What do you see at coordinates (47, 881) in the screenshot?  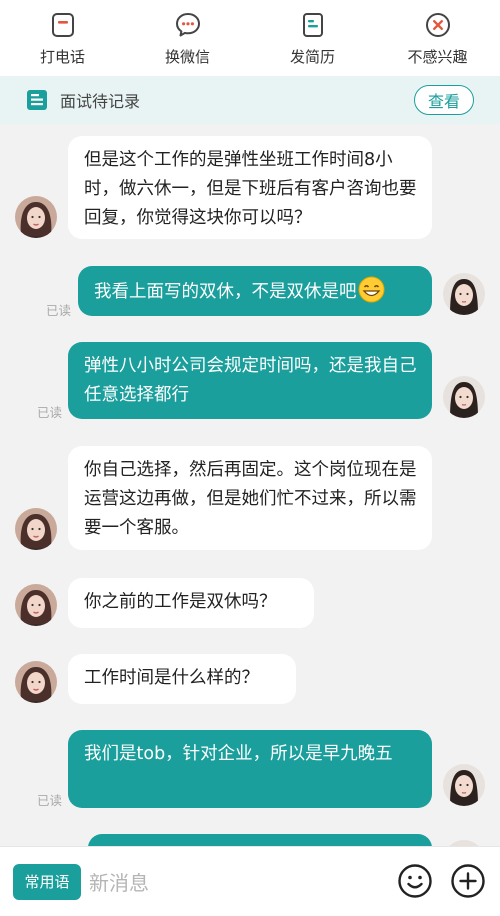 I see `common-phrases-button: 常用语` at bounding box center [47, 881].